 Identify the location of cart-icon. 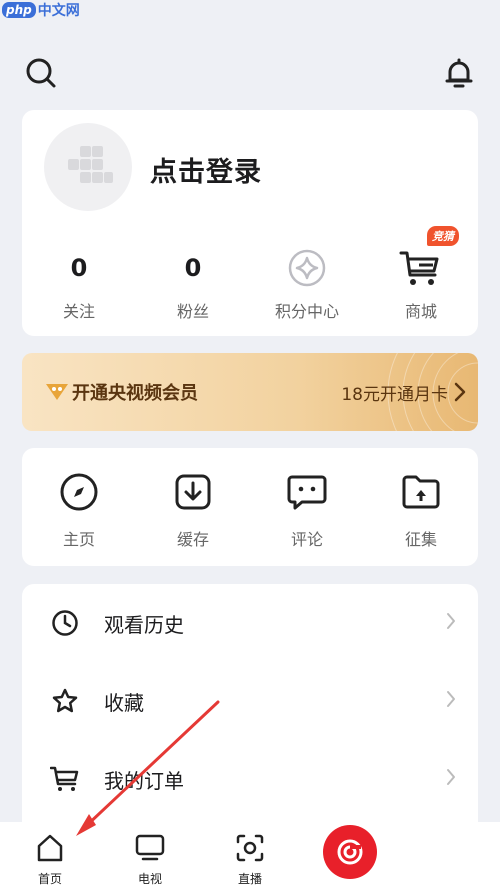
(65, 779).